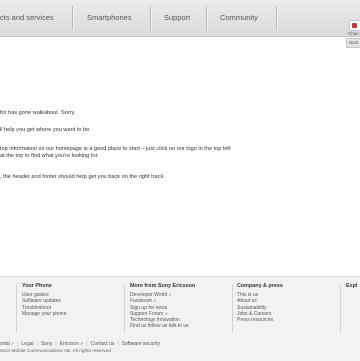 The width and height of the screenshot is (360, 361). Describe the element at coordinates (163, 286) in the screenshot. I see `footer-heading: More from Sony Ericsson` at that location.